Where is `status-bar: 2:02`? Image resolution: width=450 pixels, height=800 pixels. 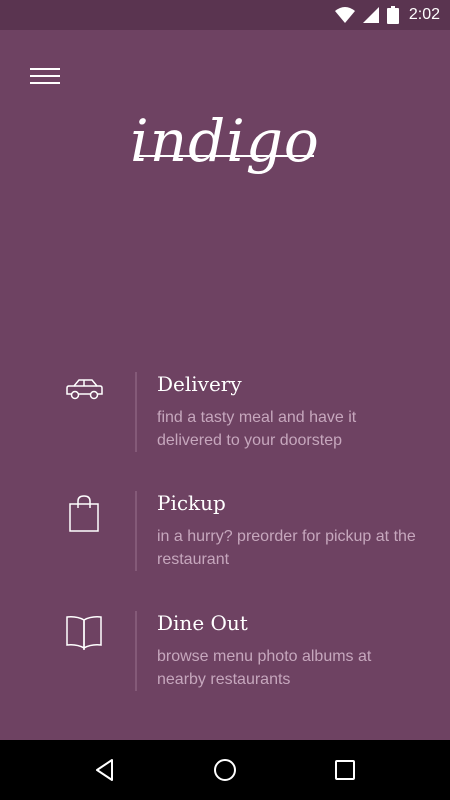
status-bar: 2:02 is located at coordinates (225, 15).